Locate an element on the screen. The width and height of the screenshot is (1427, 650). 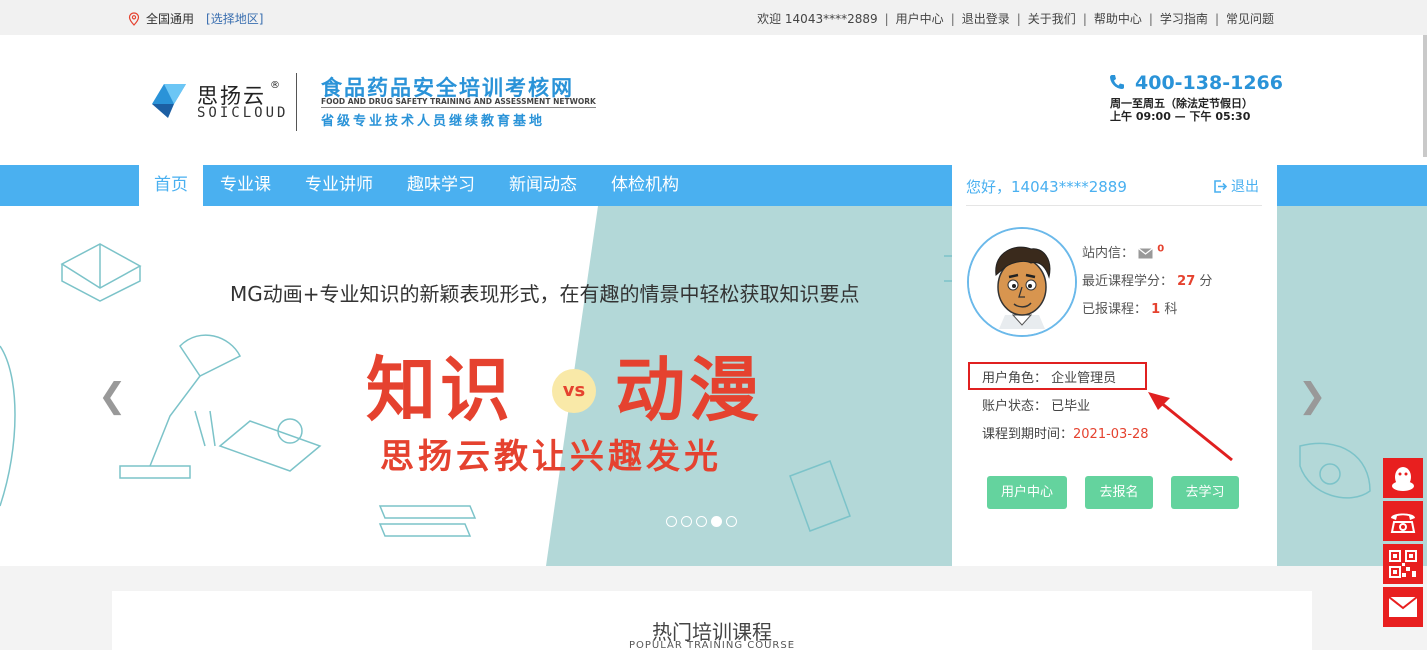
phone-contact-button is located at coordinates (1403, 521).